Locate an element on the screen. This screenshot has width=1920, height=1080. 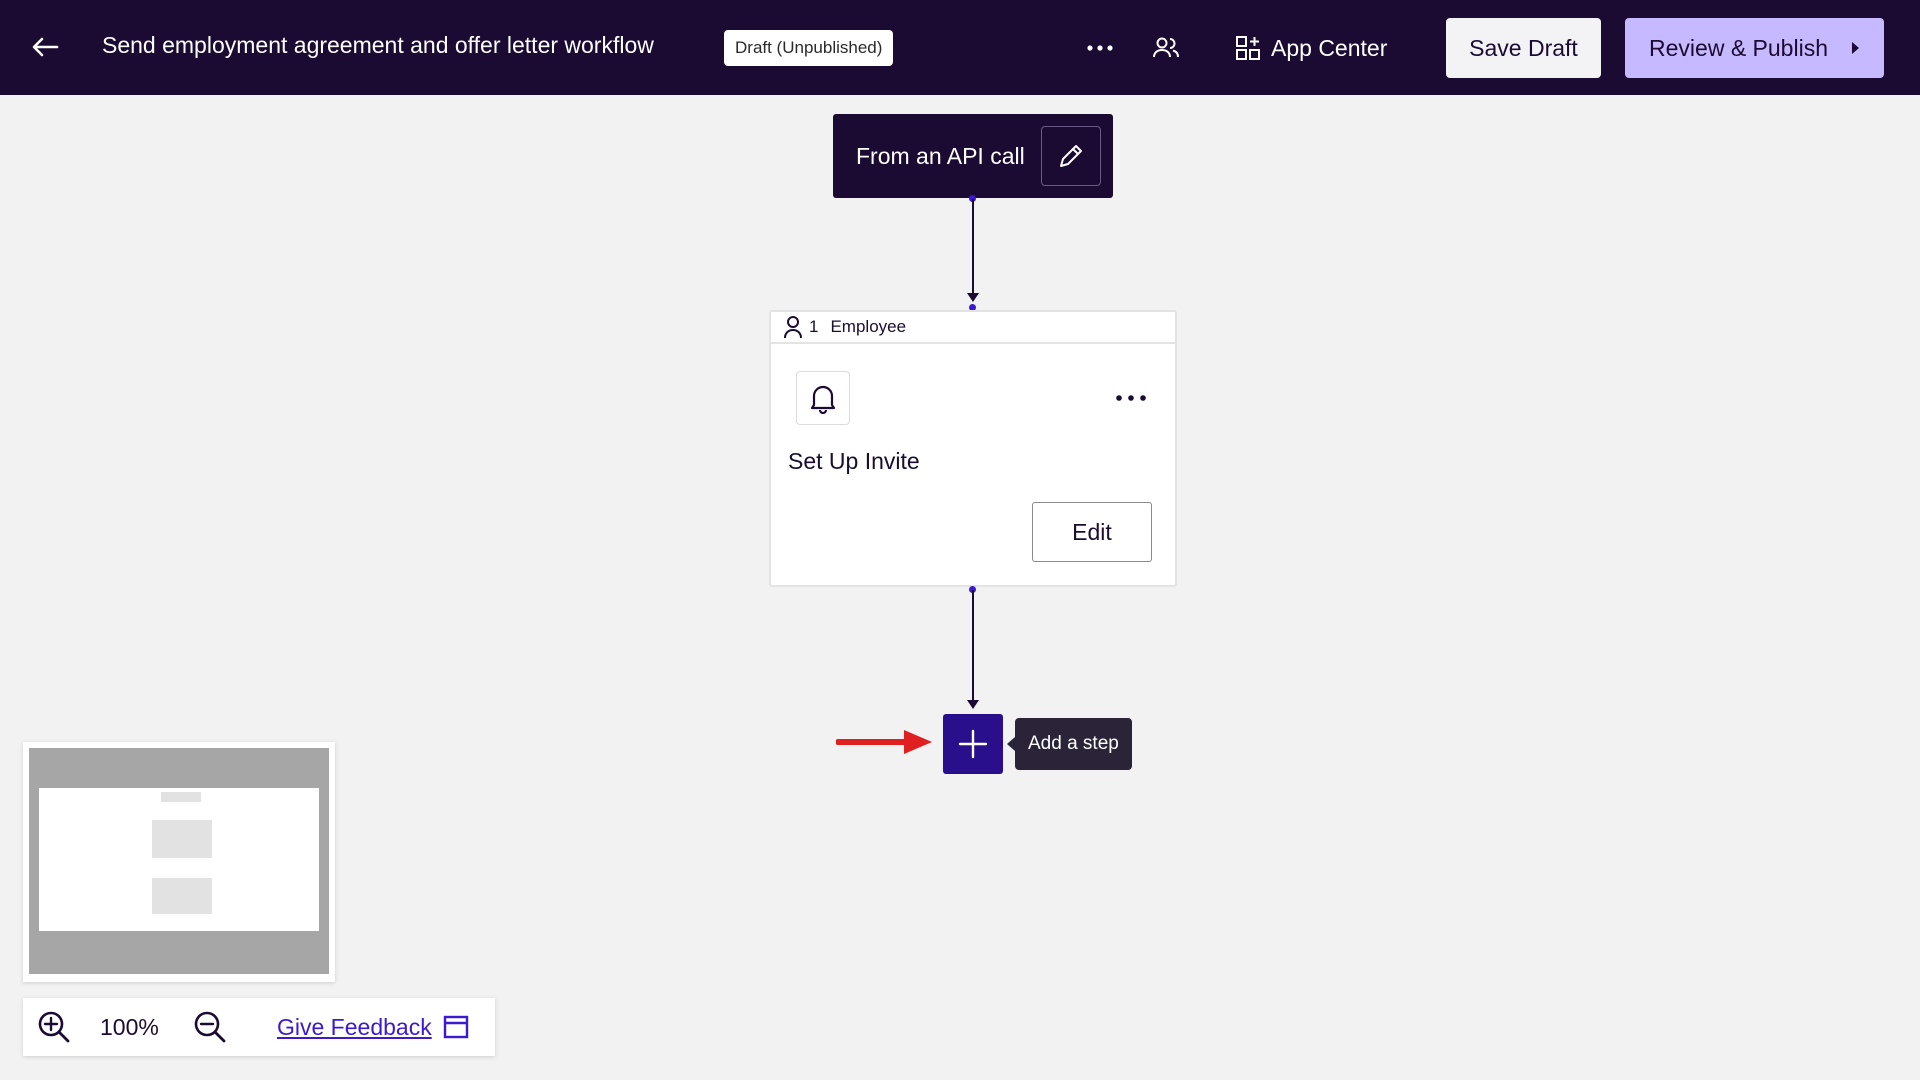
pencil-icon is located at coordinates (1071, 156).